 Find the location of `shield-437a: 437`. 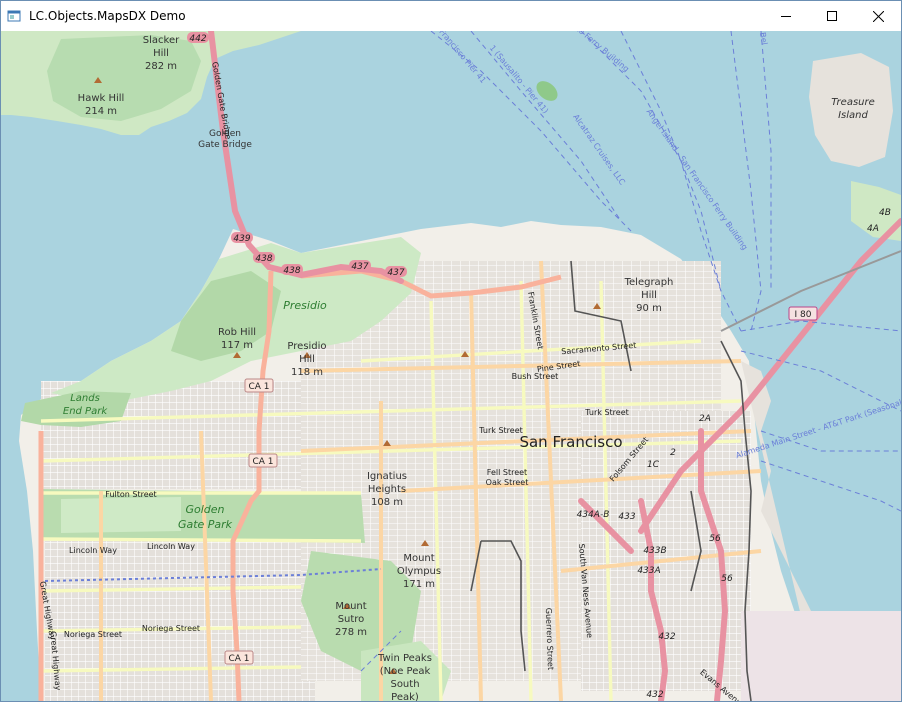

shield-437a: 437 is located at coordinates (360, 266).